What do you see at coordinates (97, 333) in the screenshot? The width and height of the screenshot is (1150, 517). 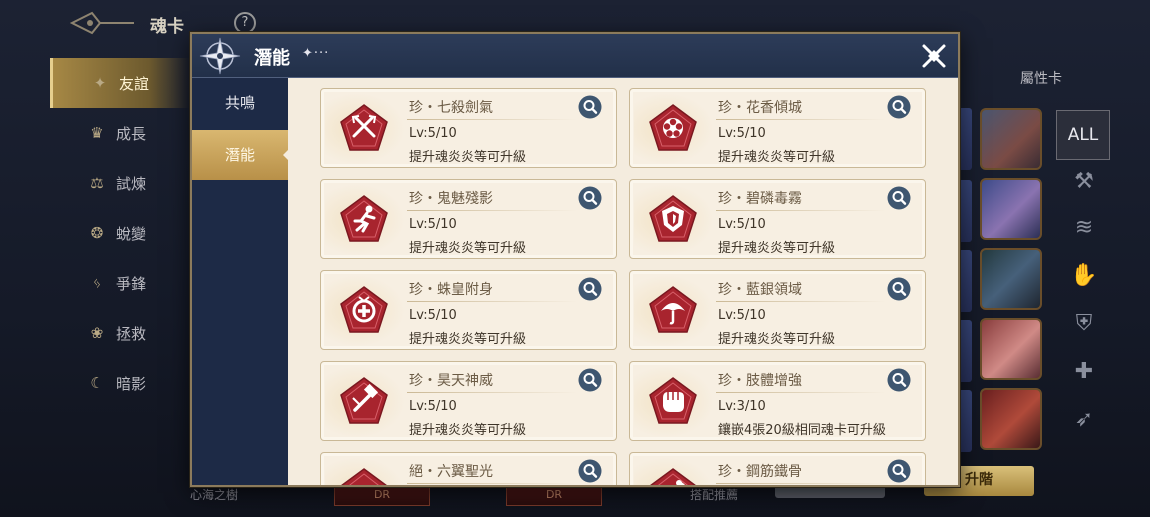 I see `lotus-icon: ❀` at bounding box center [97, 333].